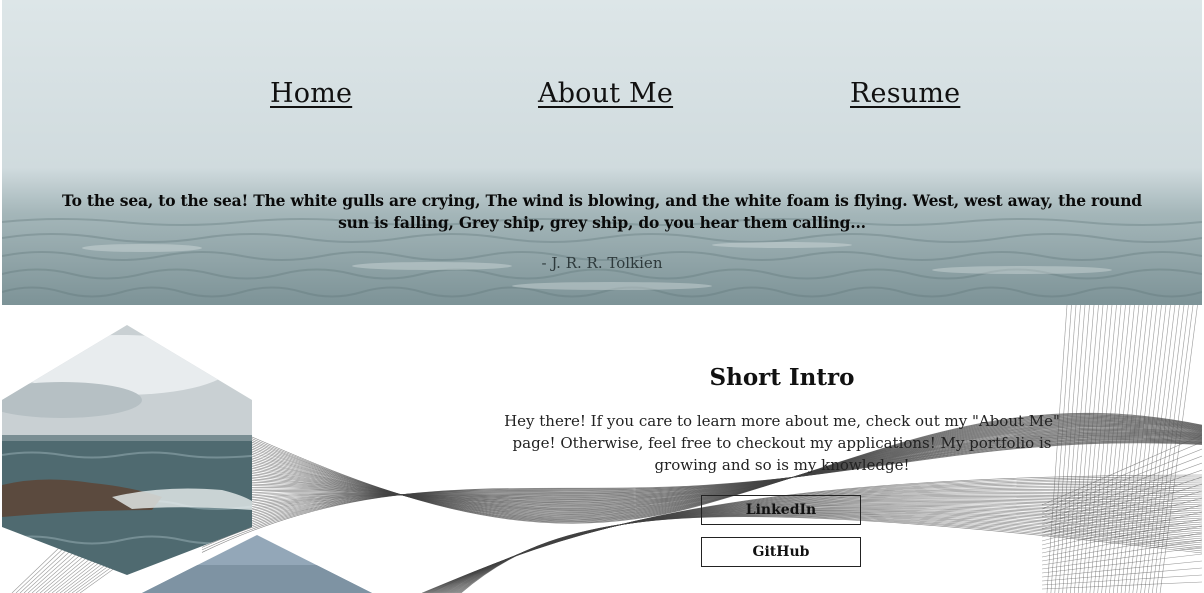 The image size is (1204, 593). What do you see at coordinates (602, 263) in the screenshot?
I see `quote-author: - J. R. R. Tolkien` at bounding box center [602, 263].